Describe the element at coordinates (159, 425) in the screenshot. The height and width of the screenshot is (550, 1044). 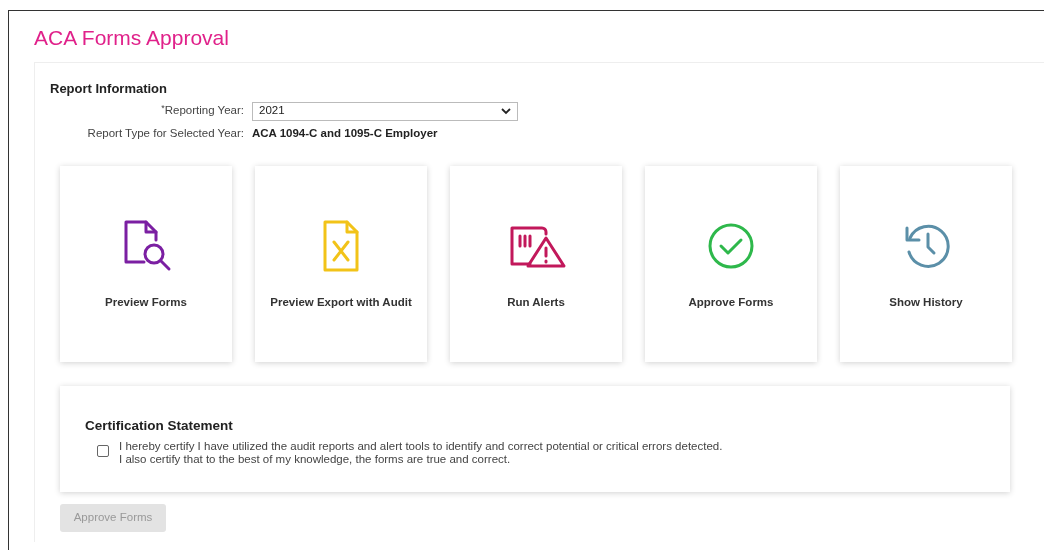
I see `section-heading: Certification Statement` at that location.